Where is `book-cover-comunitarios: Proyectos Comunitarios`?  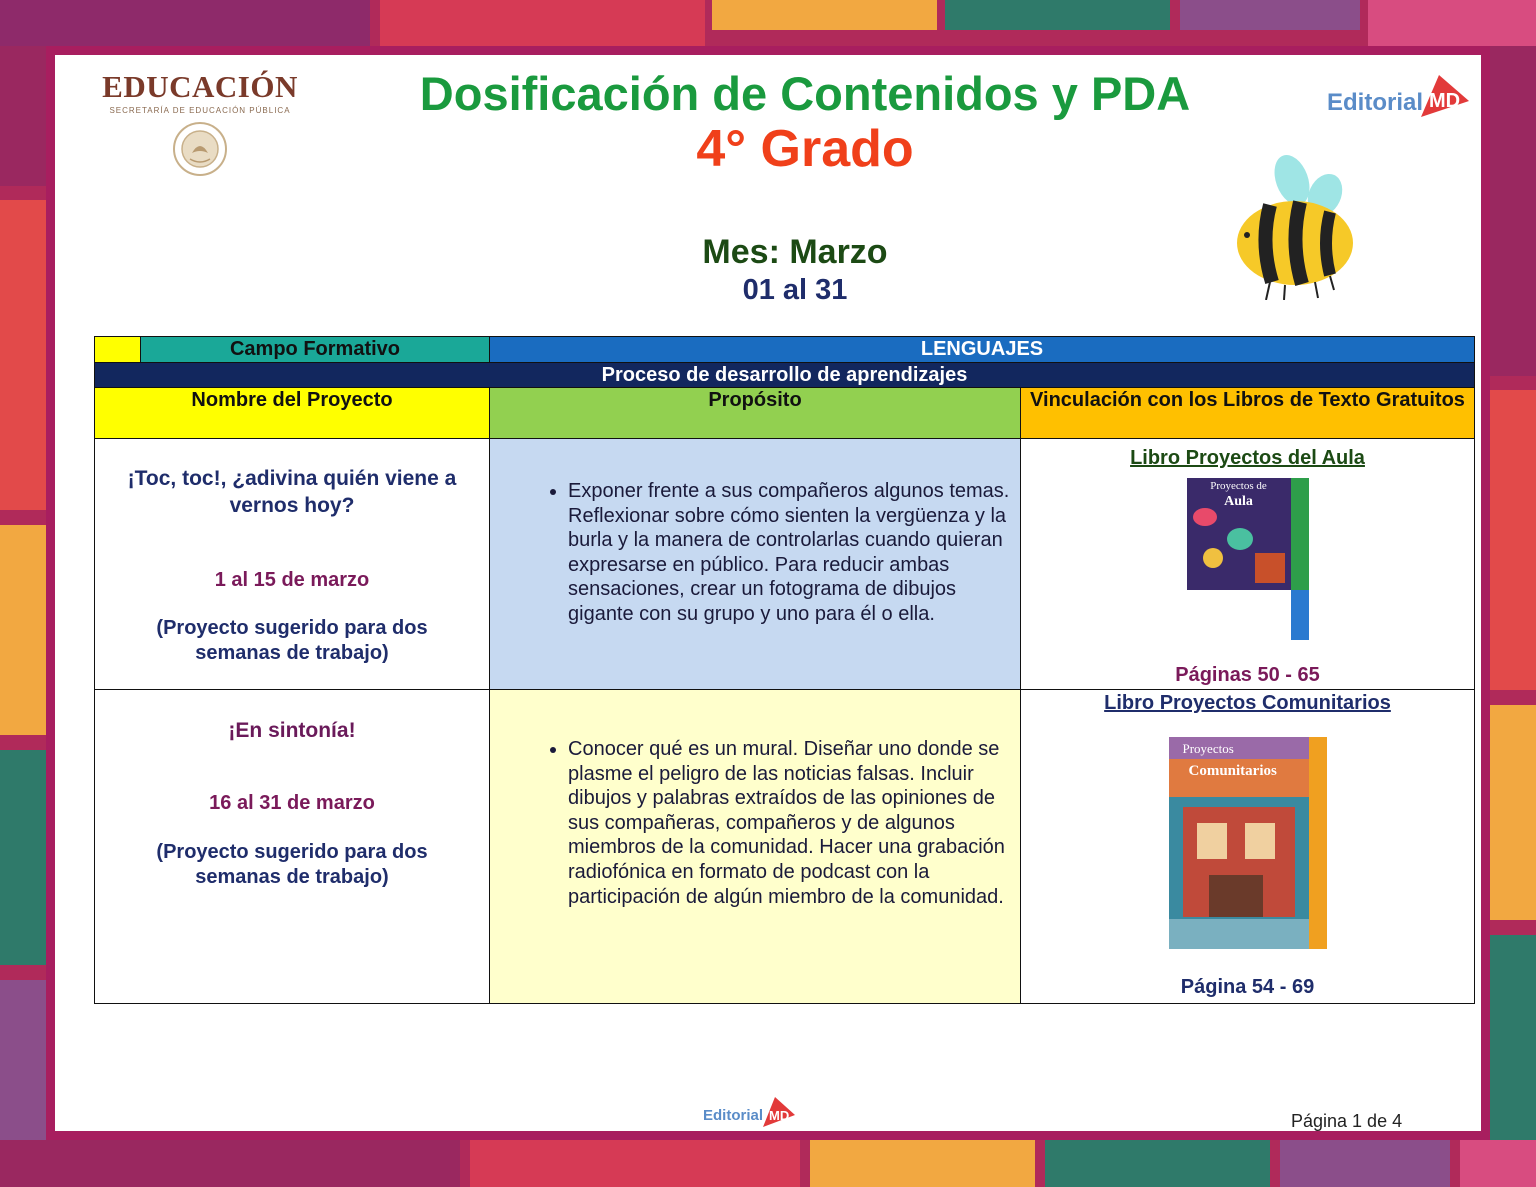 book-cover-comunitarios: Proyectos Comunitarios is located at coordinates (1247, 843).